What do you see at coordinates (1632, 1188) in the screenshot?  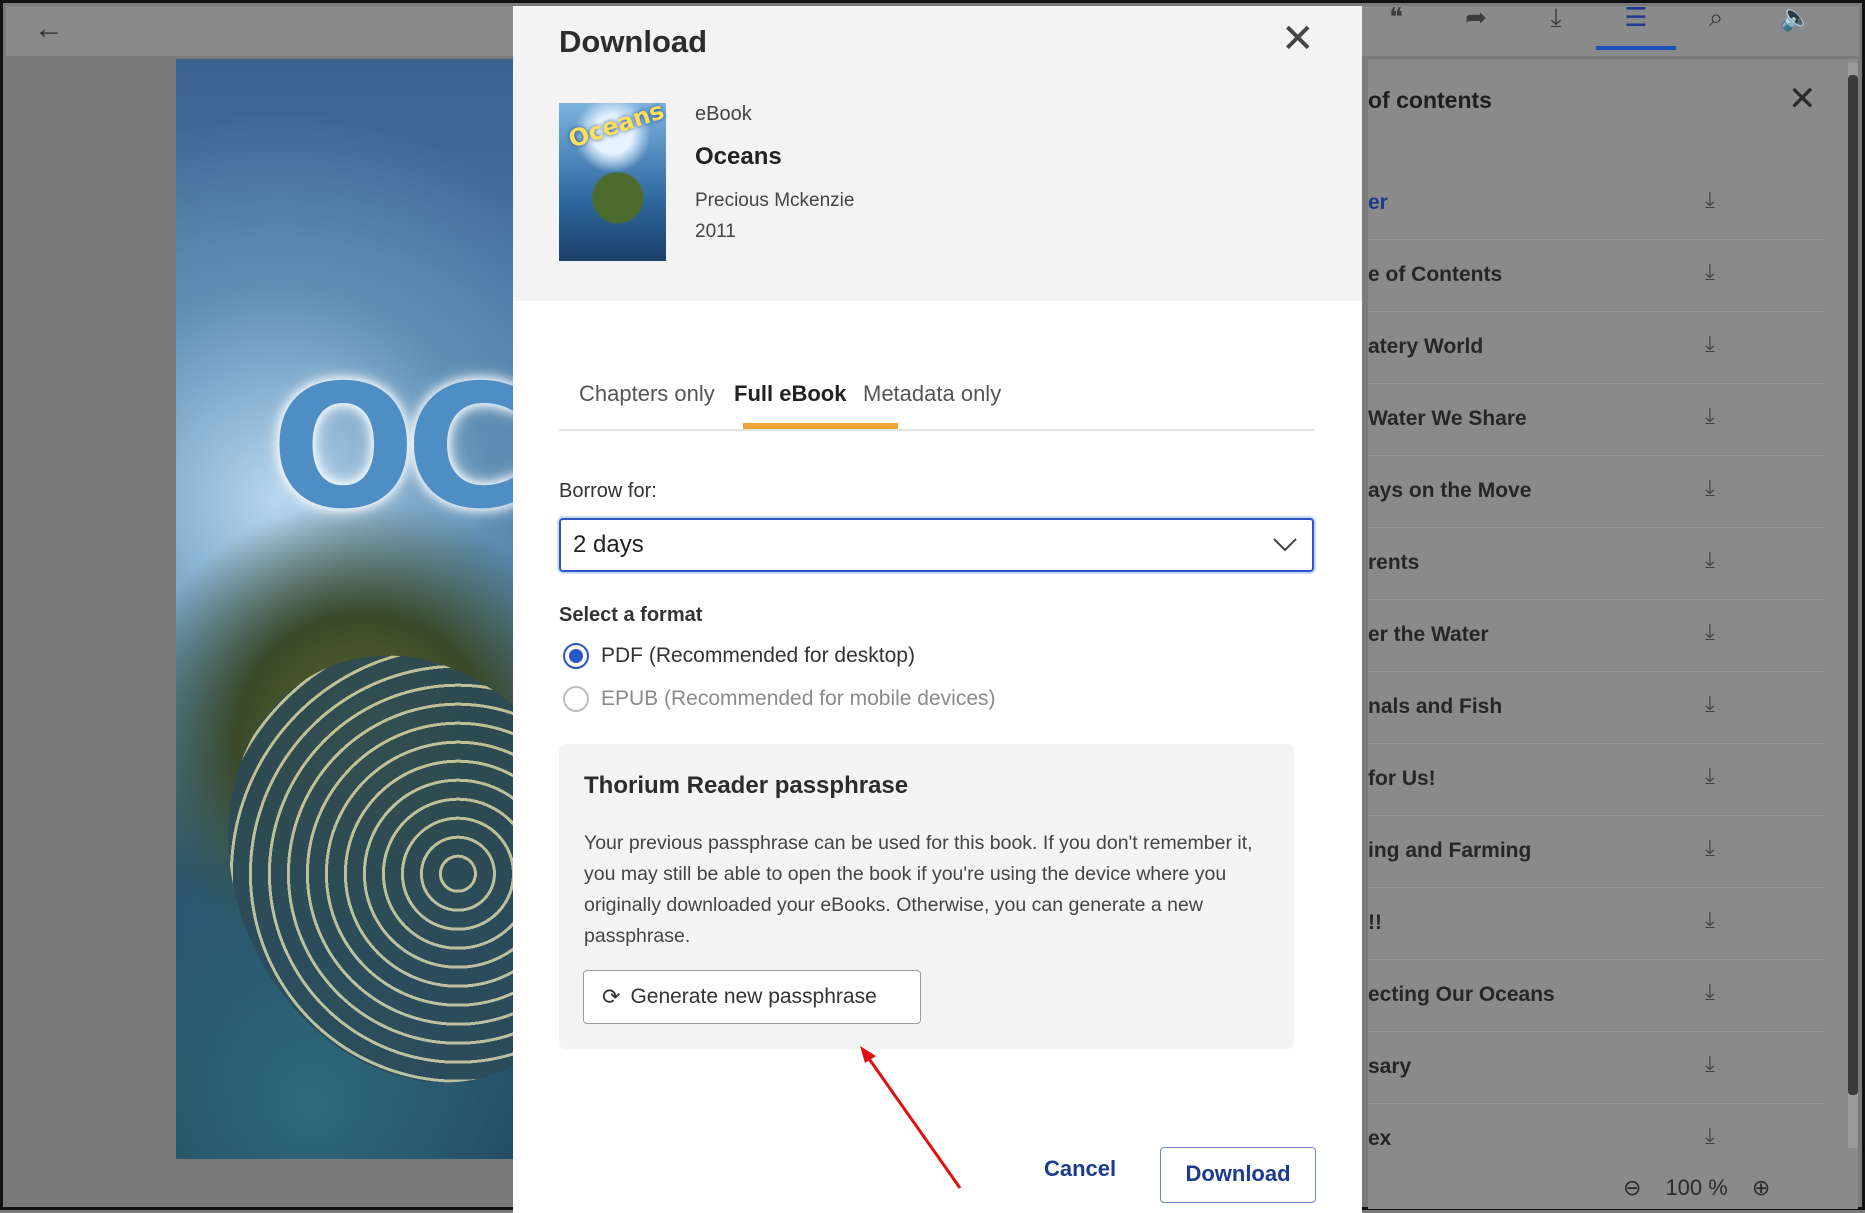 I see `zoom-out-icon: ⊖` at bounding box center [1632, 1188].